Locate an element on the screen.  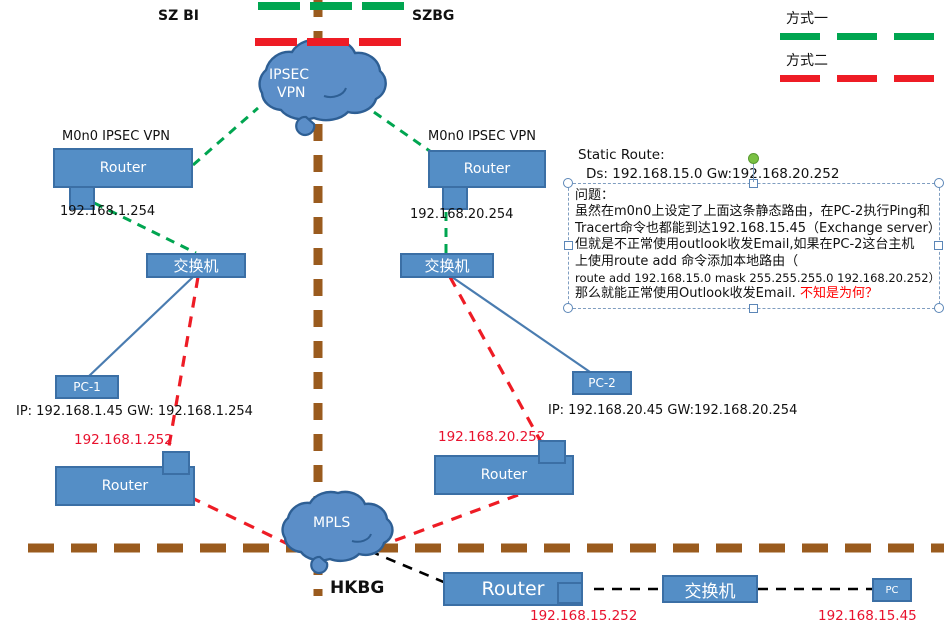
hk-pc: PC is located at coordinates (892, 590).